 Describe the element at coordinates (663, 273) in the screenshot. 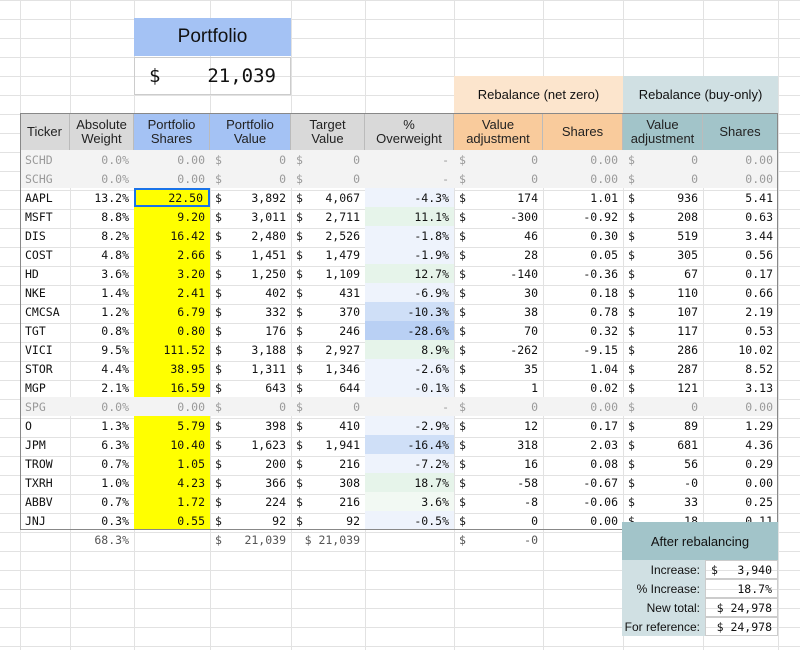

I see `cell-value-adjustment-buy: $67` at that location.